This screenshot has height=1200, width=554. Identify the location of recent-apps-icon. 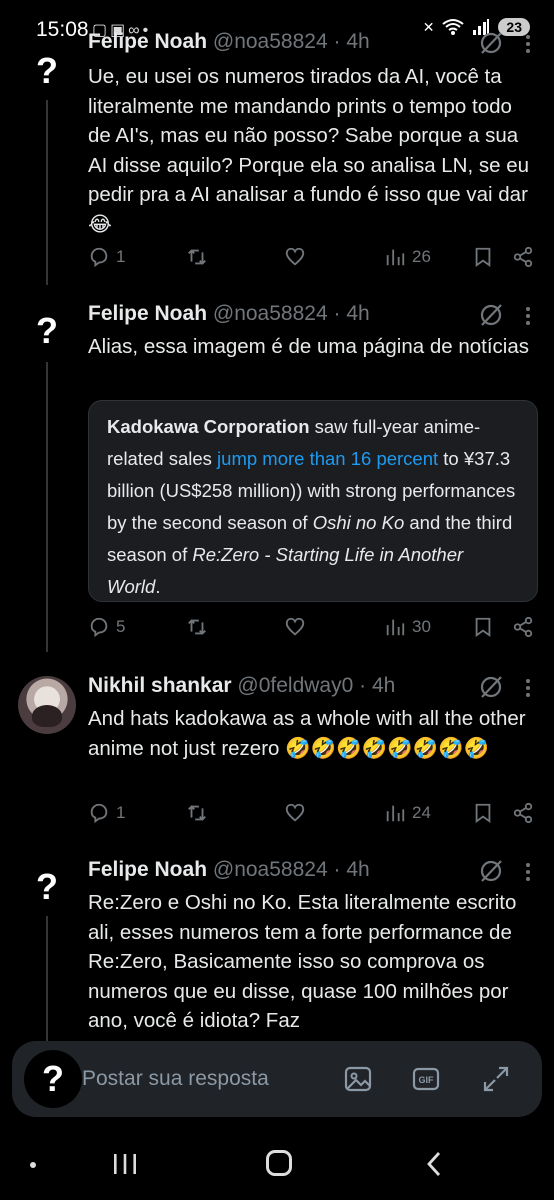
(125, 1164).